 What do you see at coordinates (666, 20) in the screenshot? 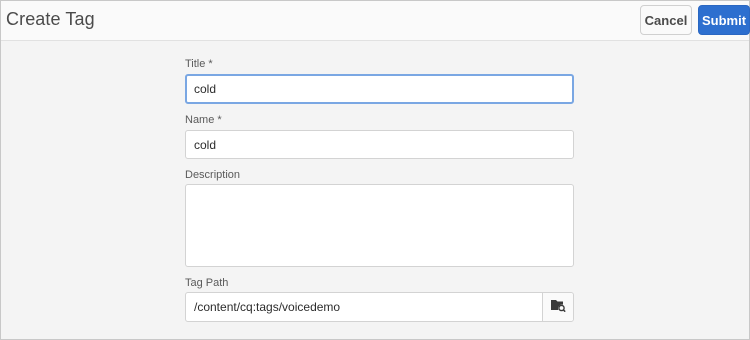
I see `cancel-button: Cancel` at bounding box center [666, 20].